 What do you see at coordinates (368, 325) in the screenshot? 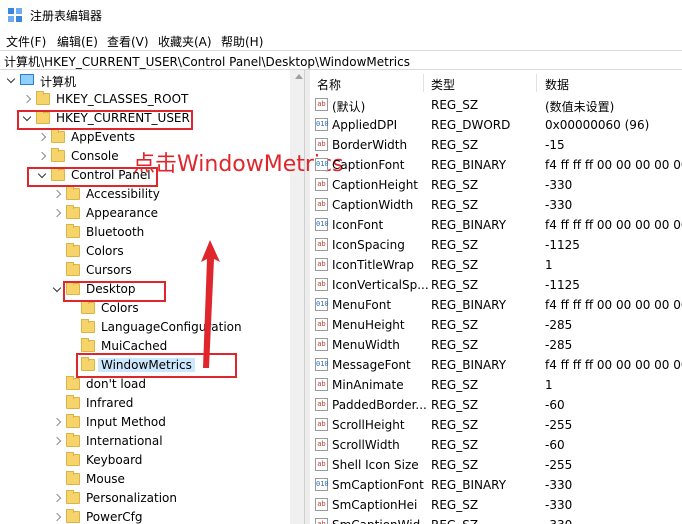
I see `value-name: MenuHeight` at bounding box center [368, 325].